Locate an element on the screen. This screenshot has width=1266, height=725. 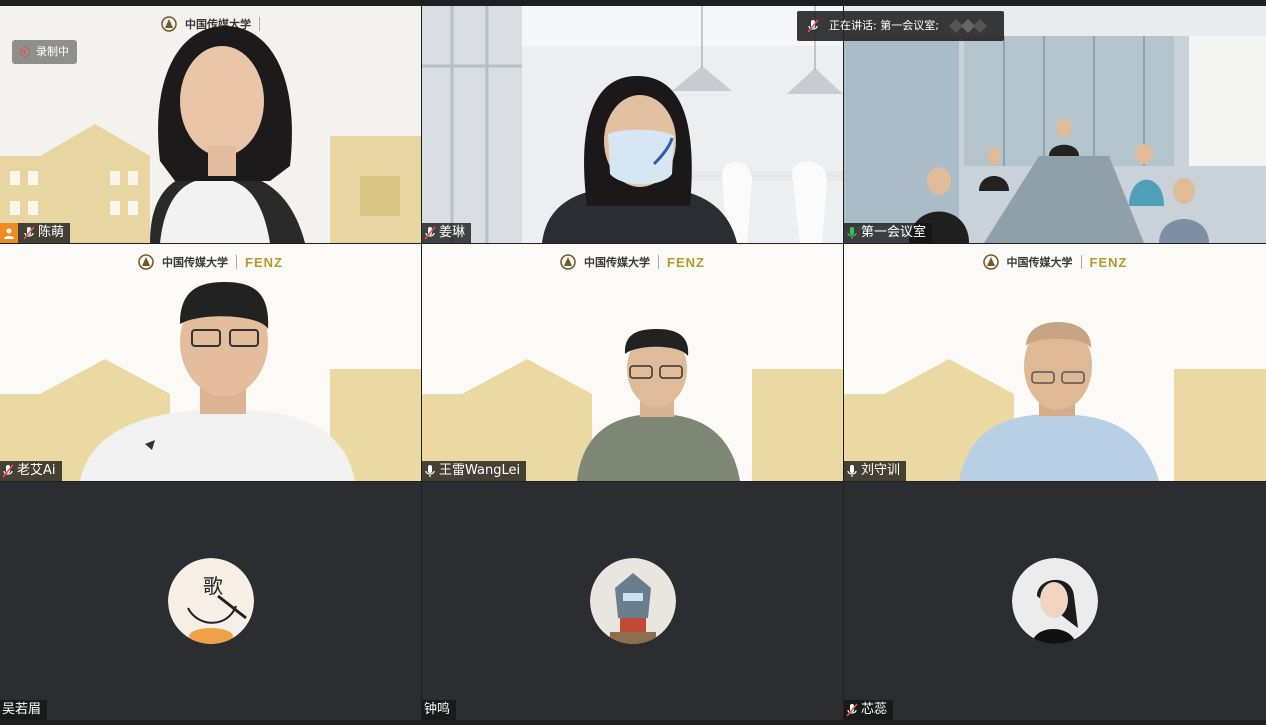
participant-name-tag: 老艾Ai is located at coordinates (31, 471).